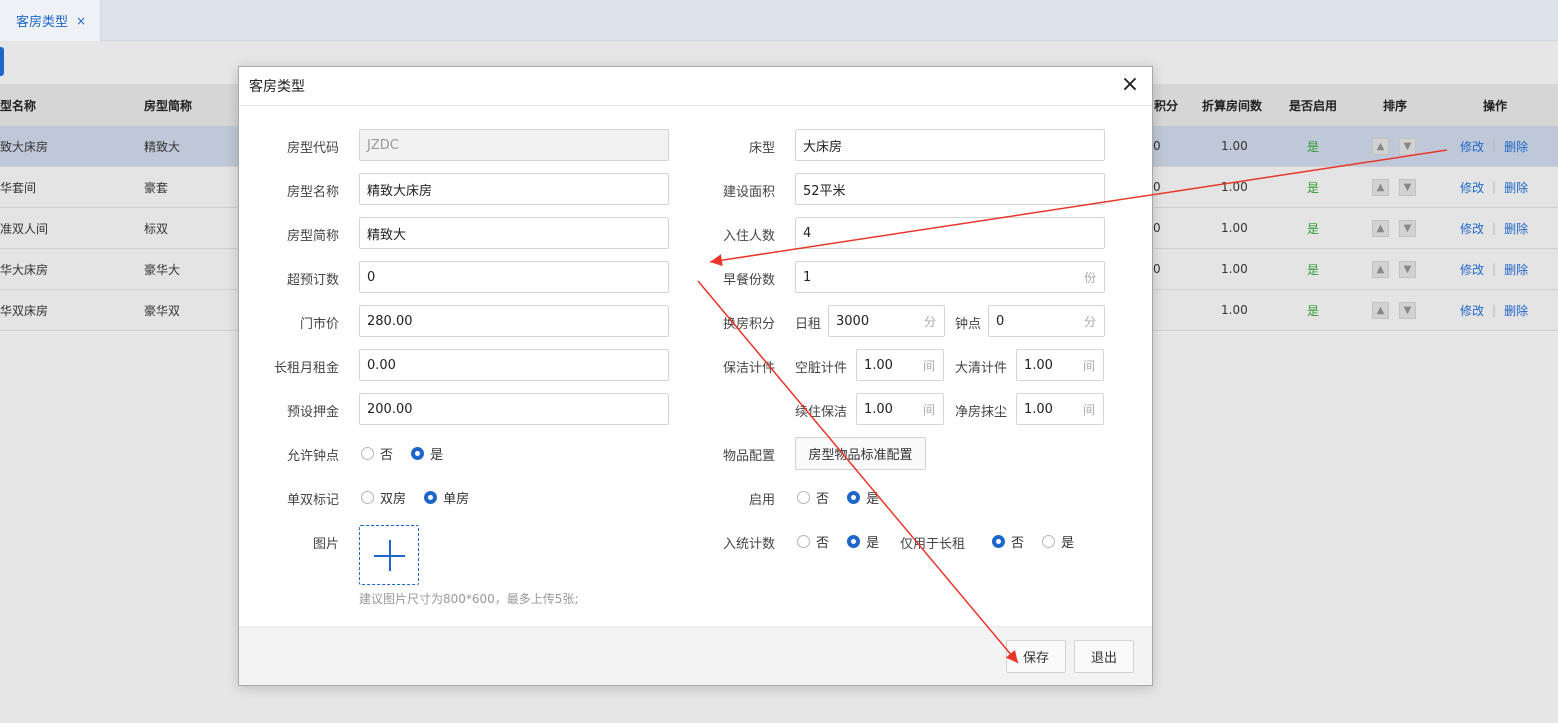 Image resolution: width=1558 pixels, height=723 pixels. I want to click on col-converted: 折算房间数, so click(1232, 105).